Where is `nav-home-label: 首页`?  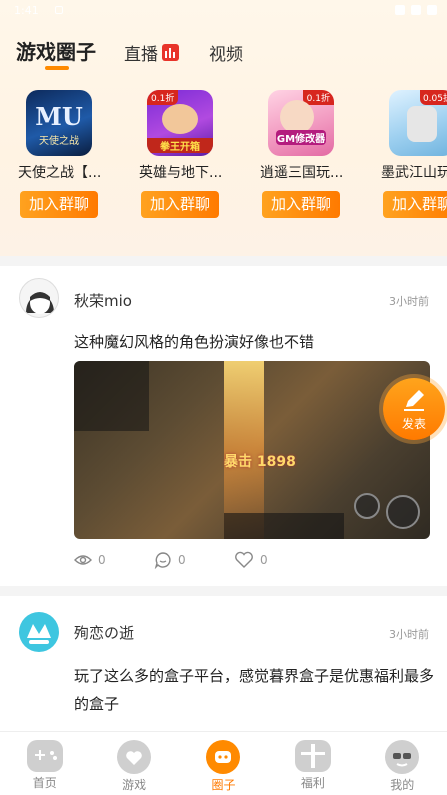 nav-home-label: 首页 is located at coordinates (44, 783).